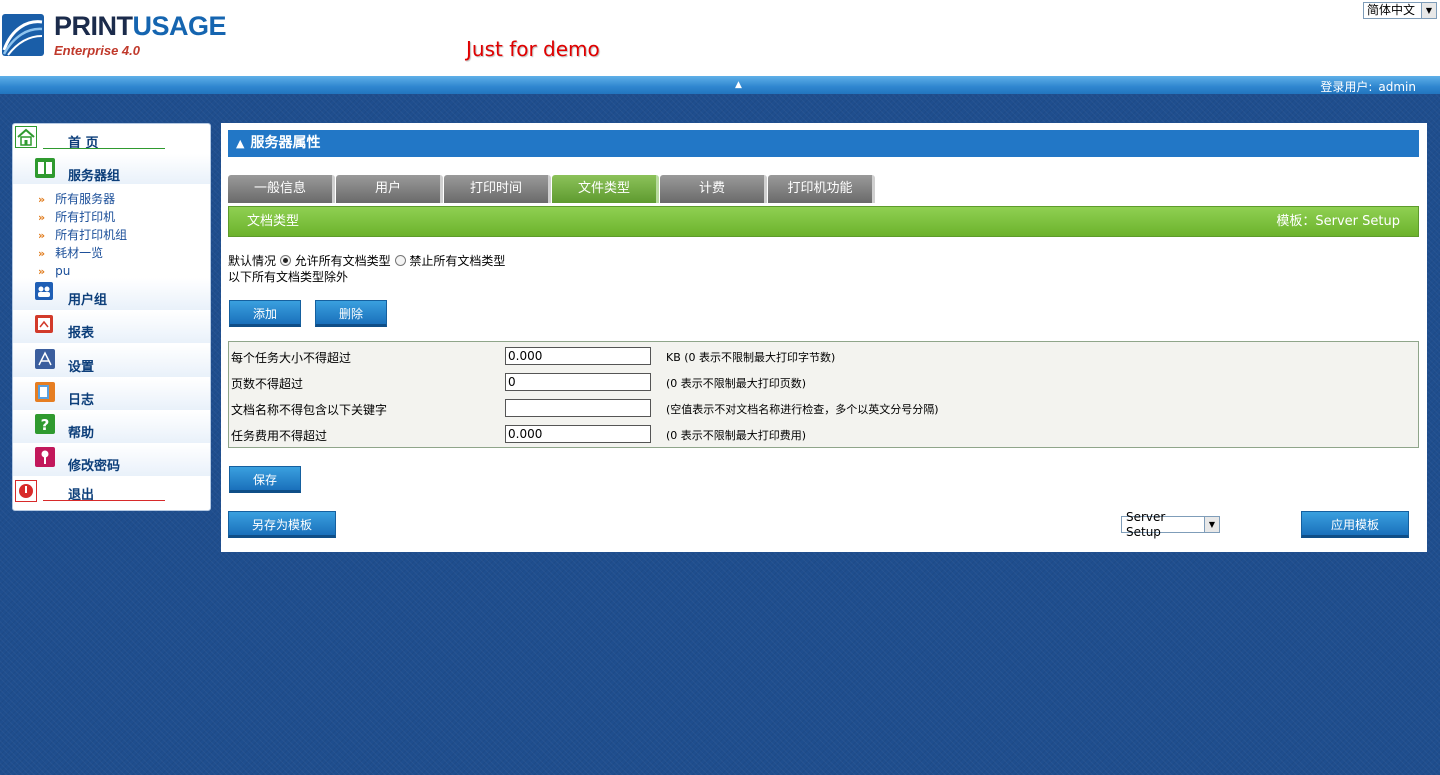 The width and height of the screenshot is (1440, 775). Describe the element at coordinates (44, 324) in the screenshot. I see `report-icon` at that location.